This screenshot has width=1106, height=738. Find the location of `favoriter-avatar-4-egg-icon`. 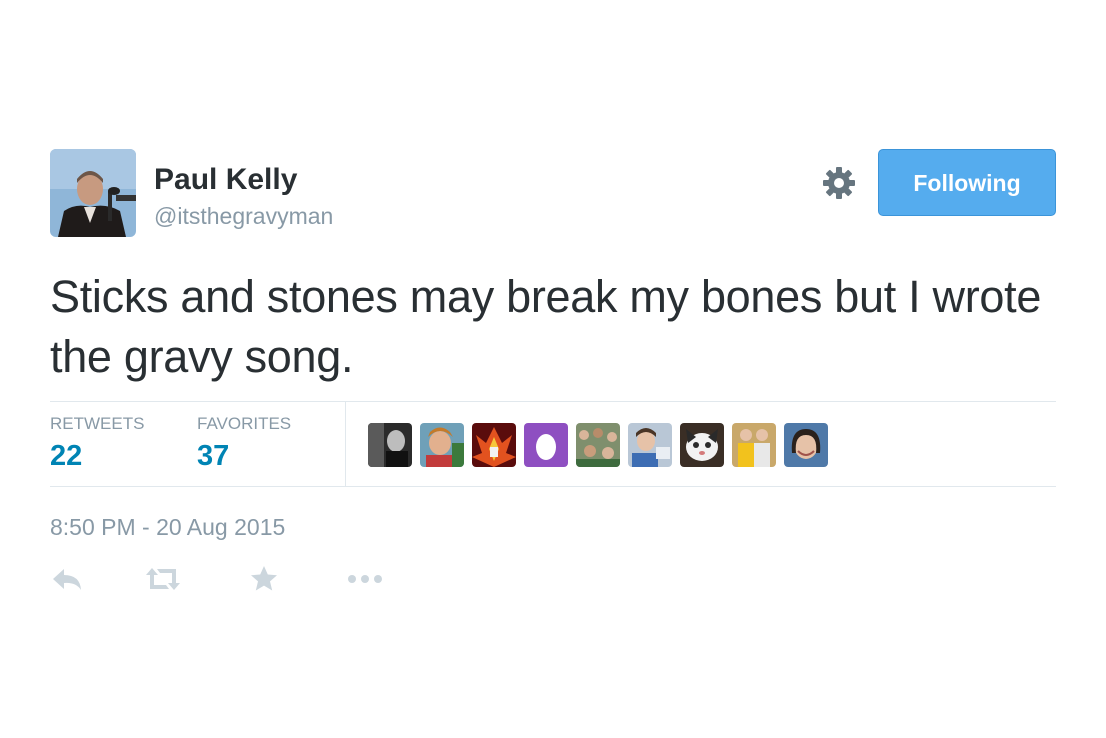

favoriter-avatar-4-egg-icon is located at coordinates (546, 445).